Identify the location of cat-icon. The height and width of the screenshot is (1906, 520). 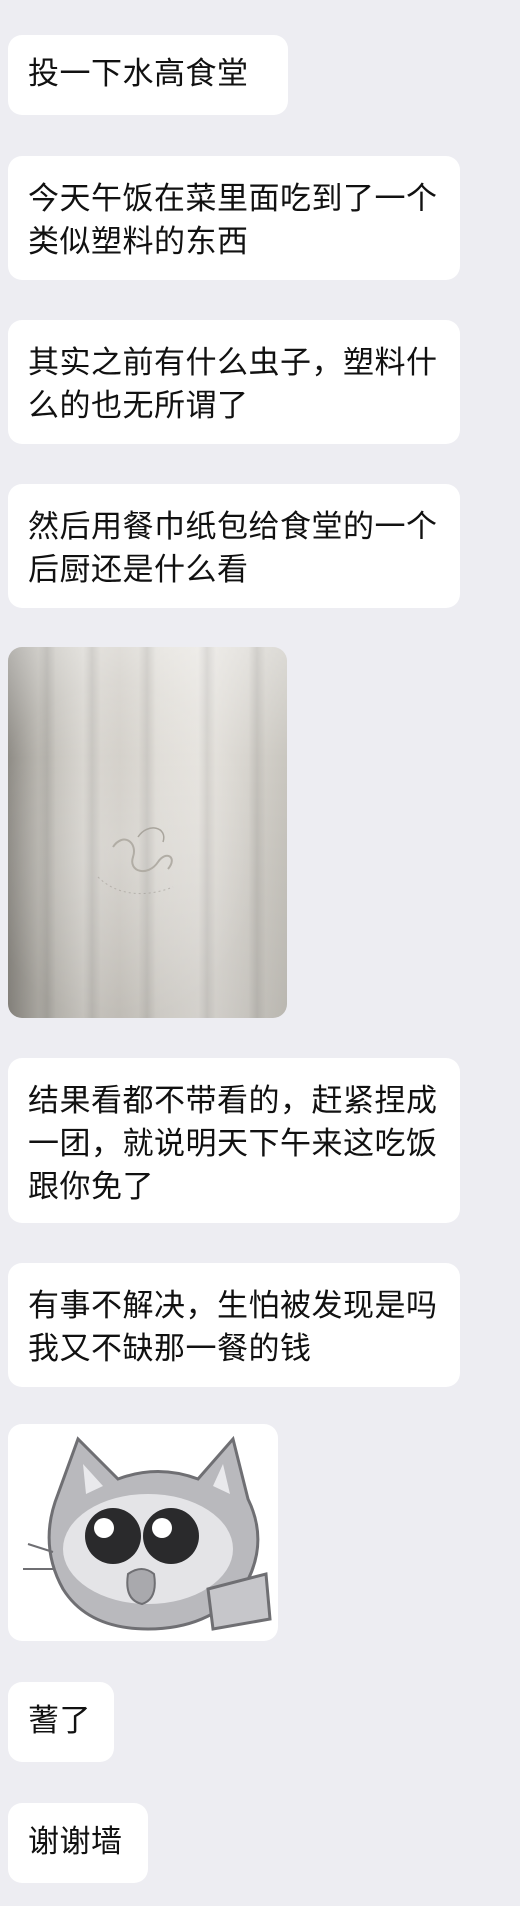
(147, 1533).